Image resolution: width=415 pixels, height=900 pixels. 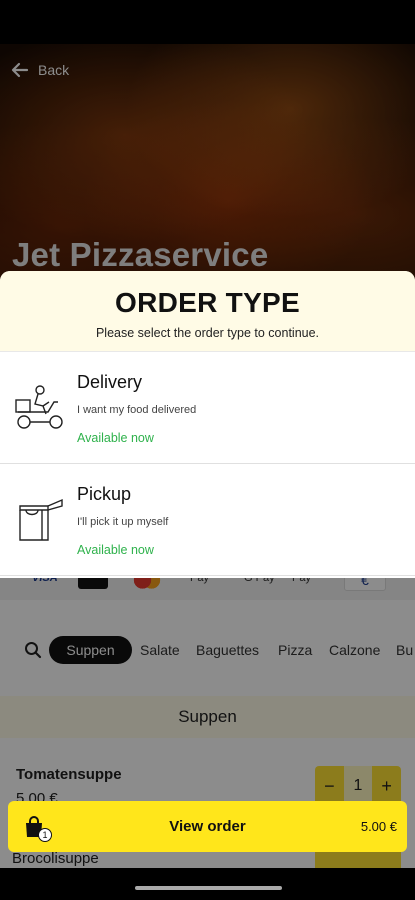 What do you see at coordinates (123, 522) in the screenshot?
I see `option-description: I'll pick it up myself` at bounding box center [123, 522].